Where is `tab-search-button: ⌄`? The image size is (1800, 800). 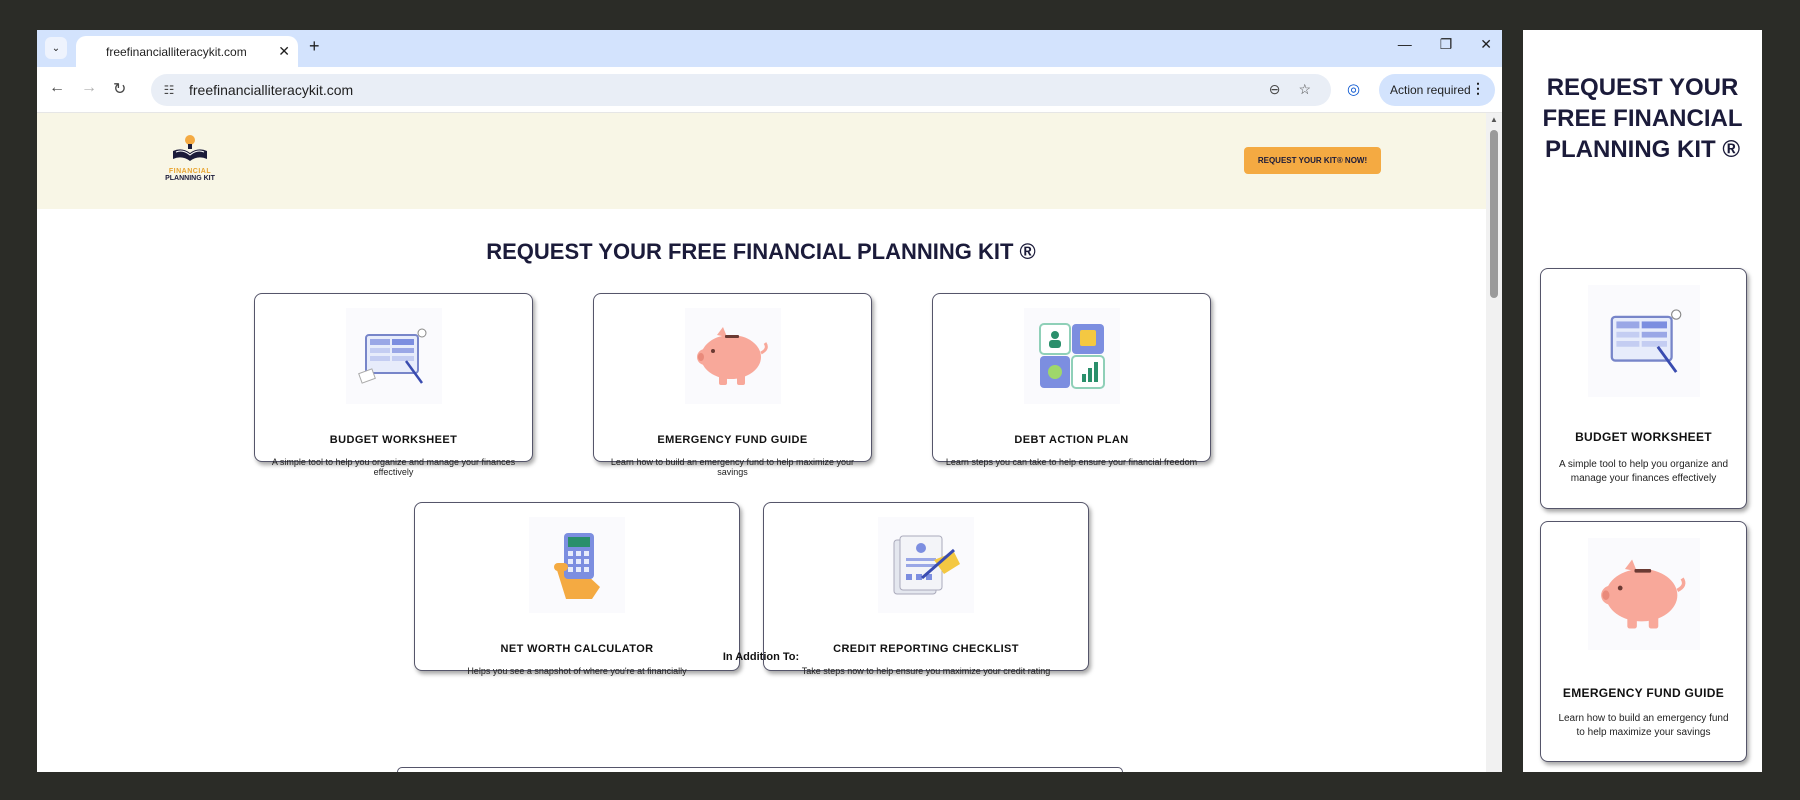
tab-search-button: ⌄ is located at coordinates (56, 48).